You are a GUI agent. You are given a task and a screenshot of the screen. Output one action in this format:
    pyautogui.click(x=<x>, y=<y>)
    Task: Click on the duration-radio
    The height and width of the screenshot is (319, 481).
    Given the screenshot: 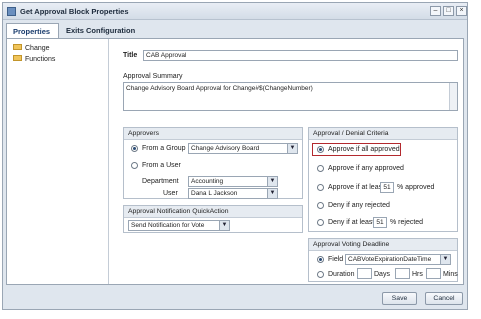 What is the action you would take?
    pyautogui.click(x=320, y=274)
    